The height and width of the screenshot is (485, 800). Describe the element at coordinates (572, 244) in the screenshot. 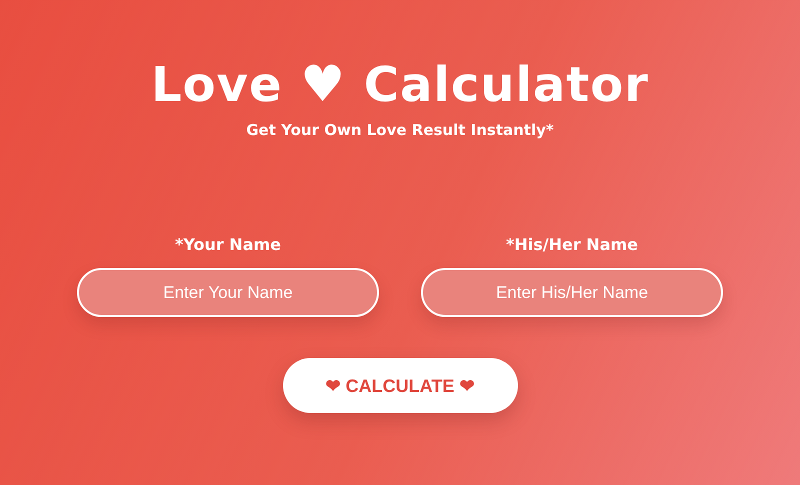

I see `field-label: *His/Her Name` at that location.